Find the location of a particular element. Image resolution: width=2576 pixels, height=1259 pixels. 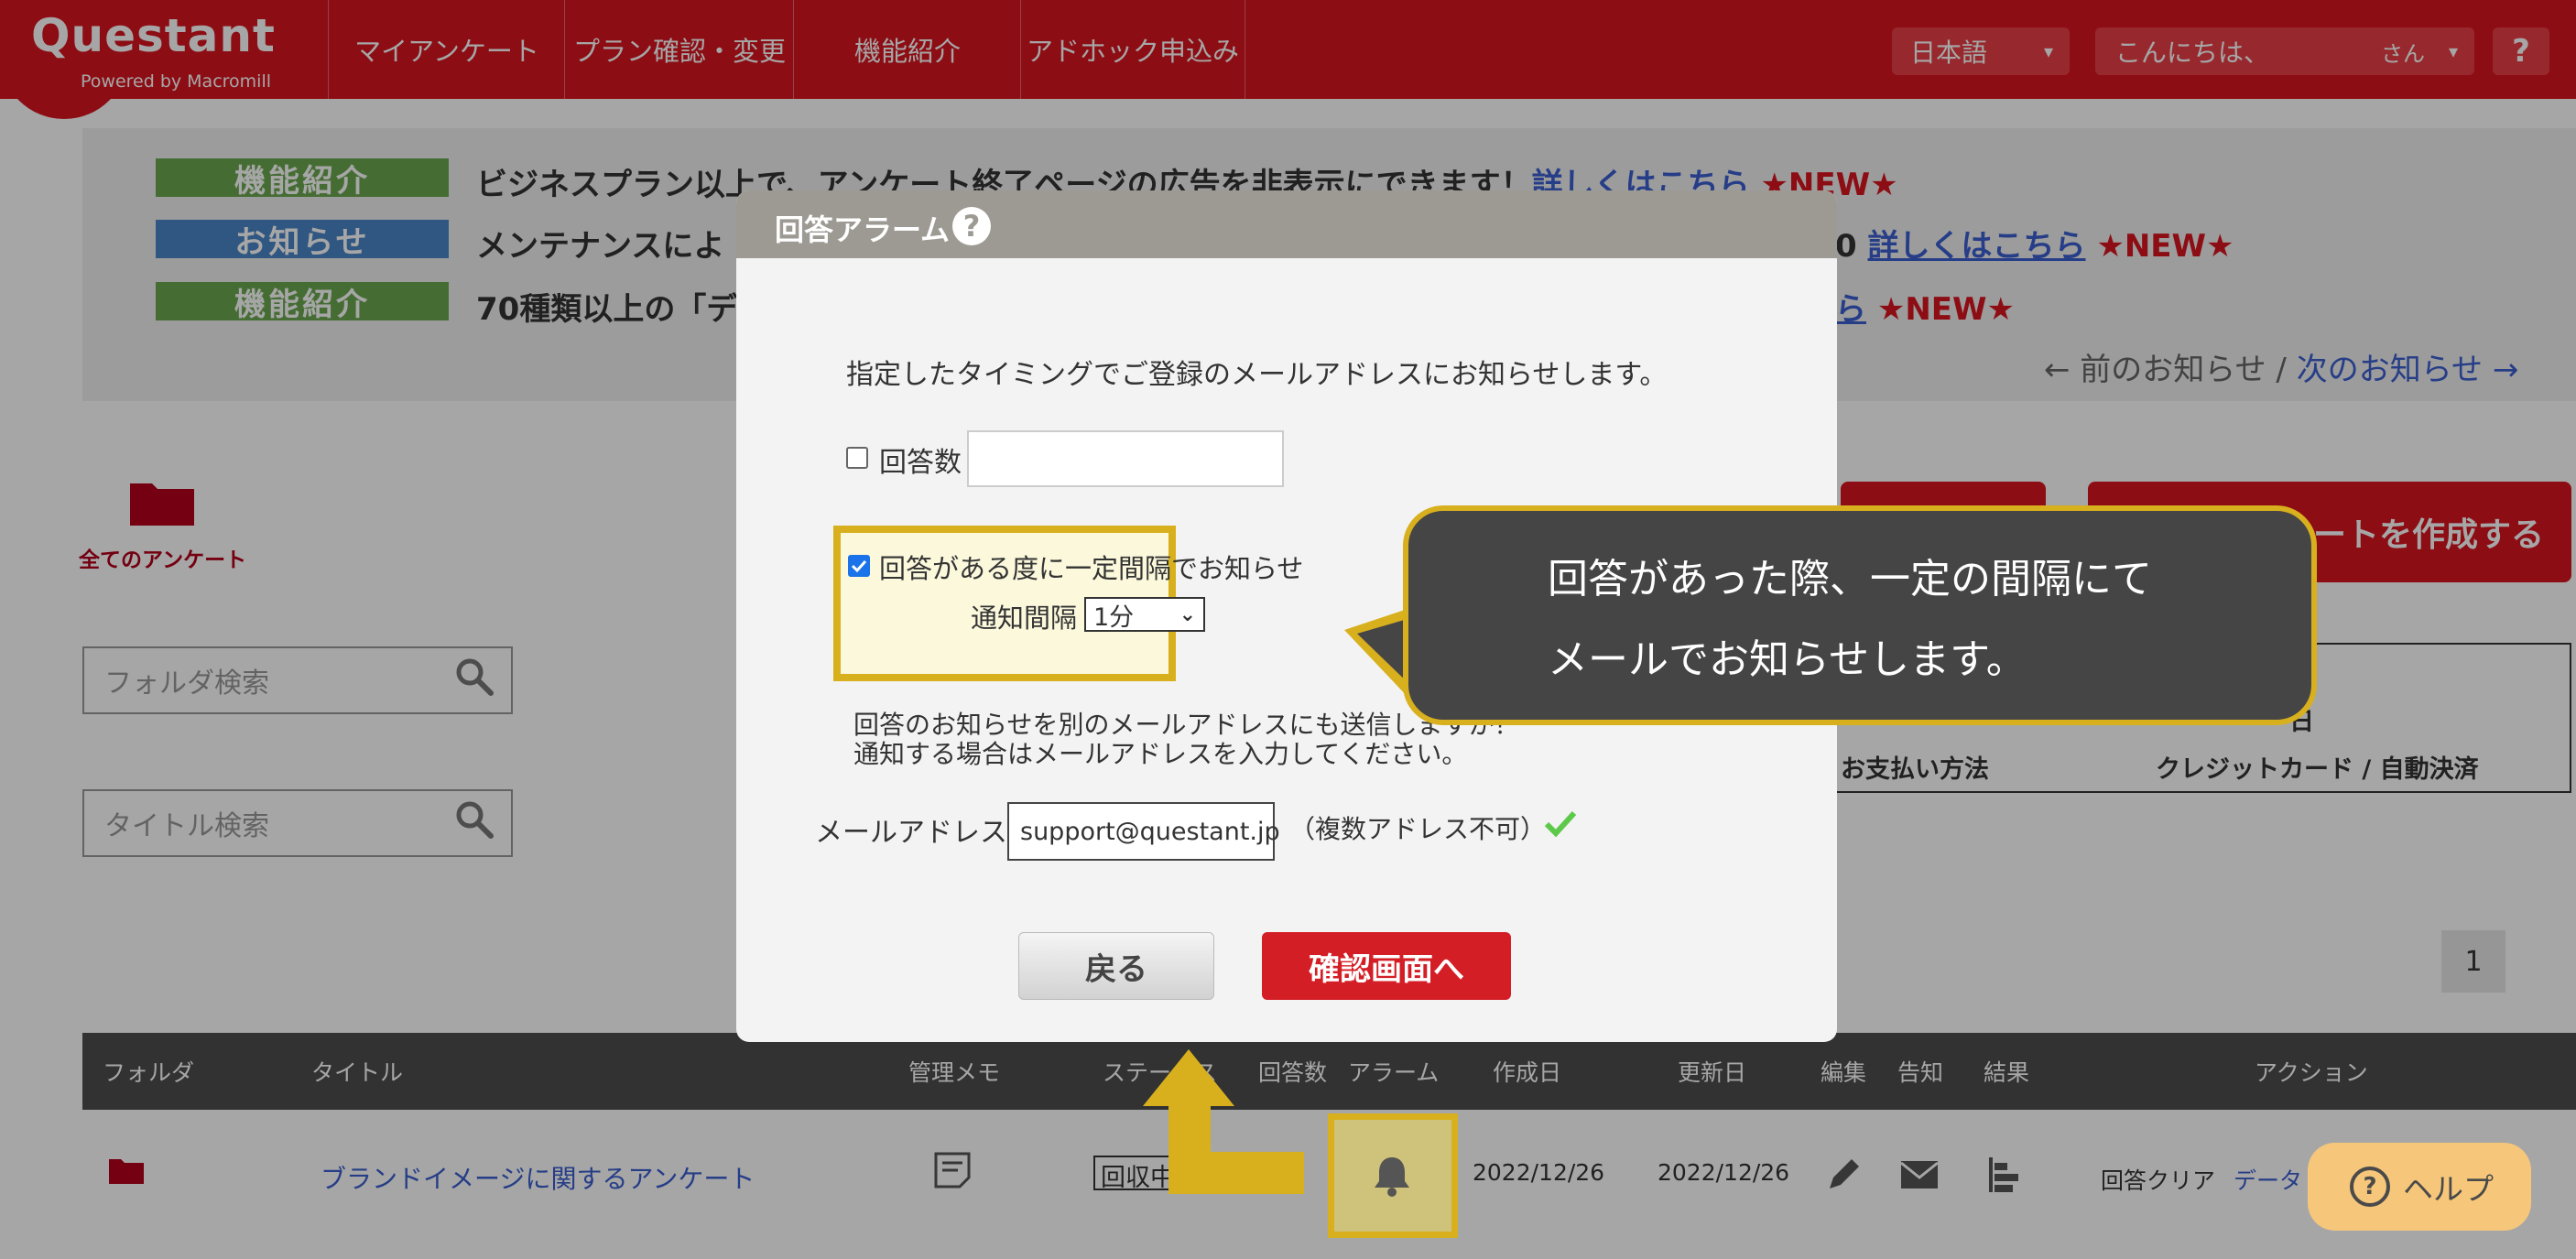

checkmark-icon is located at coordinates (1560, 825).